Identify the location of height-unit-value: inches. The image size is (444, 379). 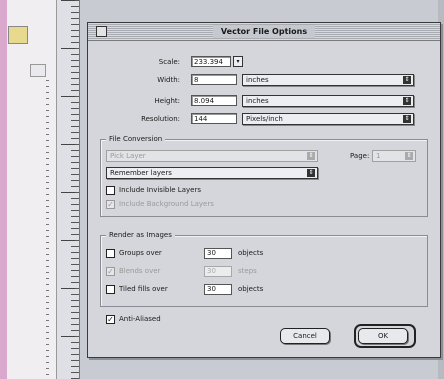
(257, 101).